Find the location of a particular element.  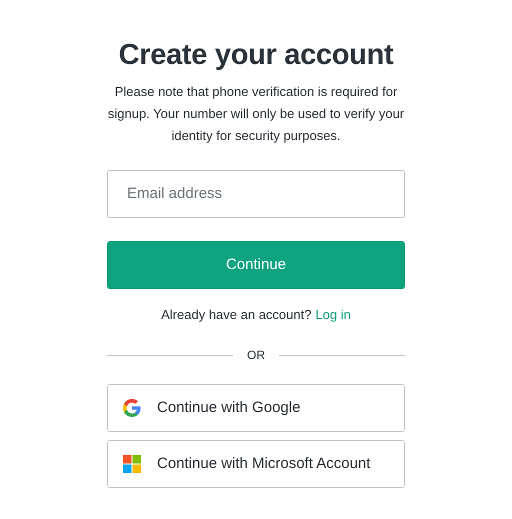

divider-text: OR is located at coordinates (256, 355).